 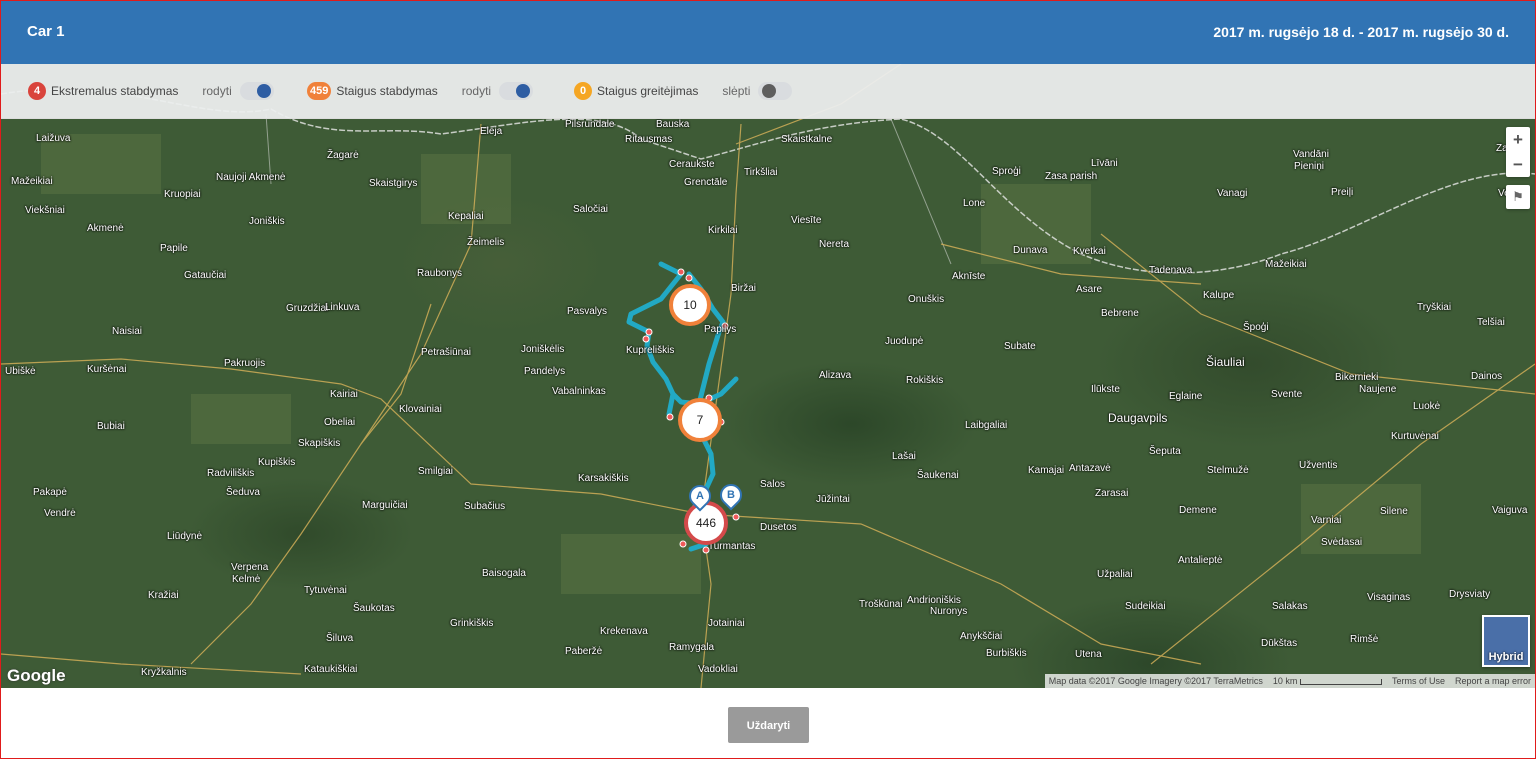 I want to click on filter-hard-acceleration: 0 Staigus greitėjimas slėpti, so click(x=683, y=91).